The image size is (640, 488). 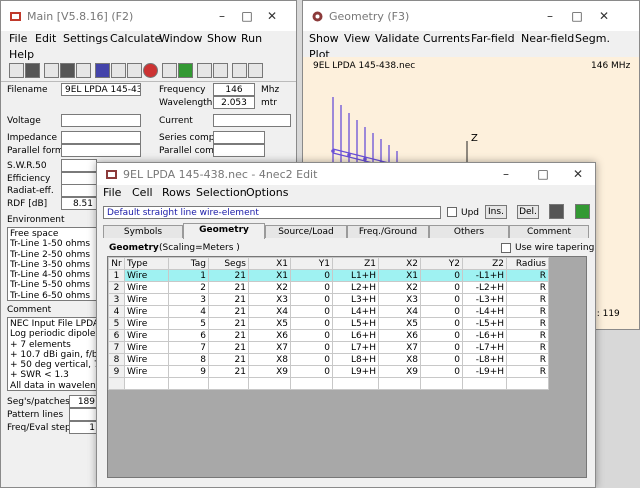 I want to click on minimize-icon: –, so click(x=550, y=16).